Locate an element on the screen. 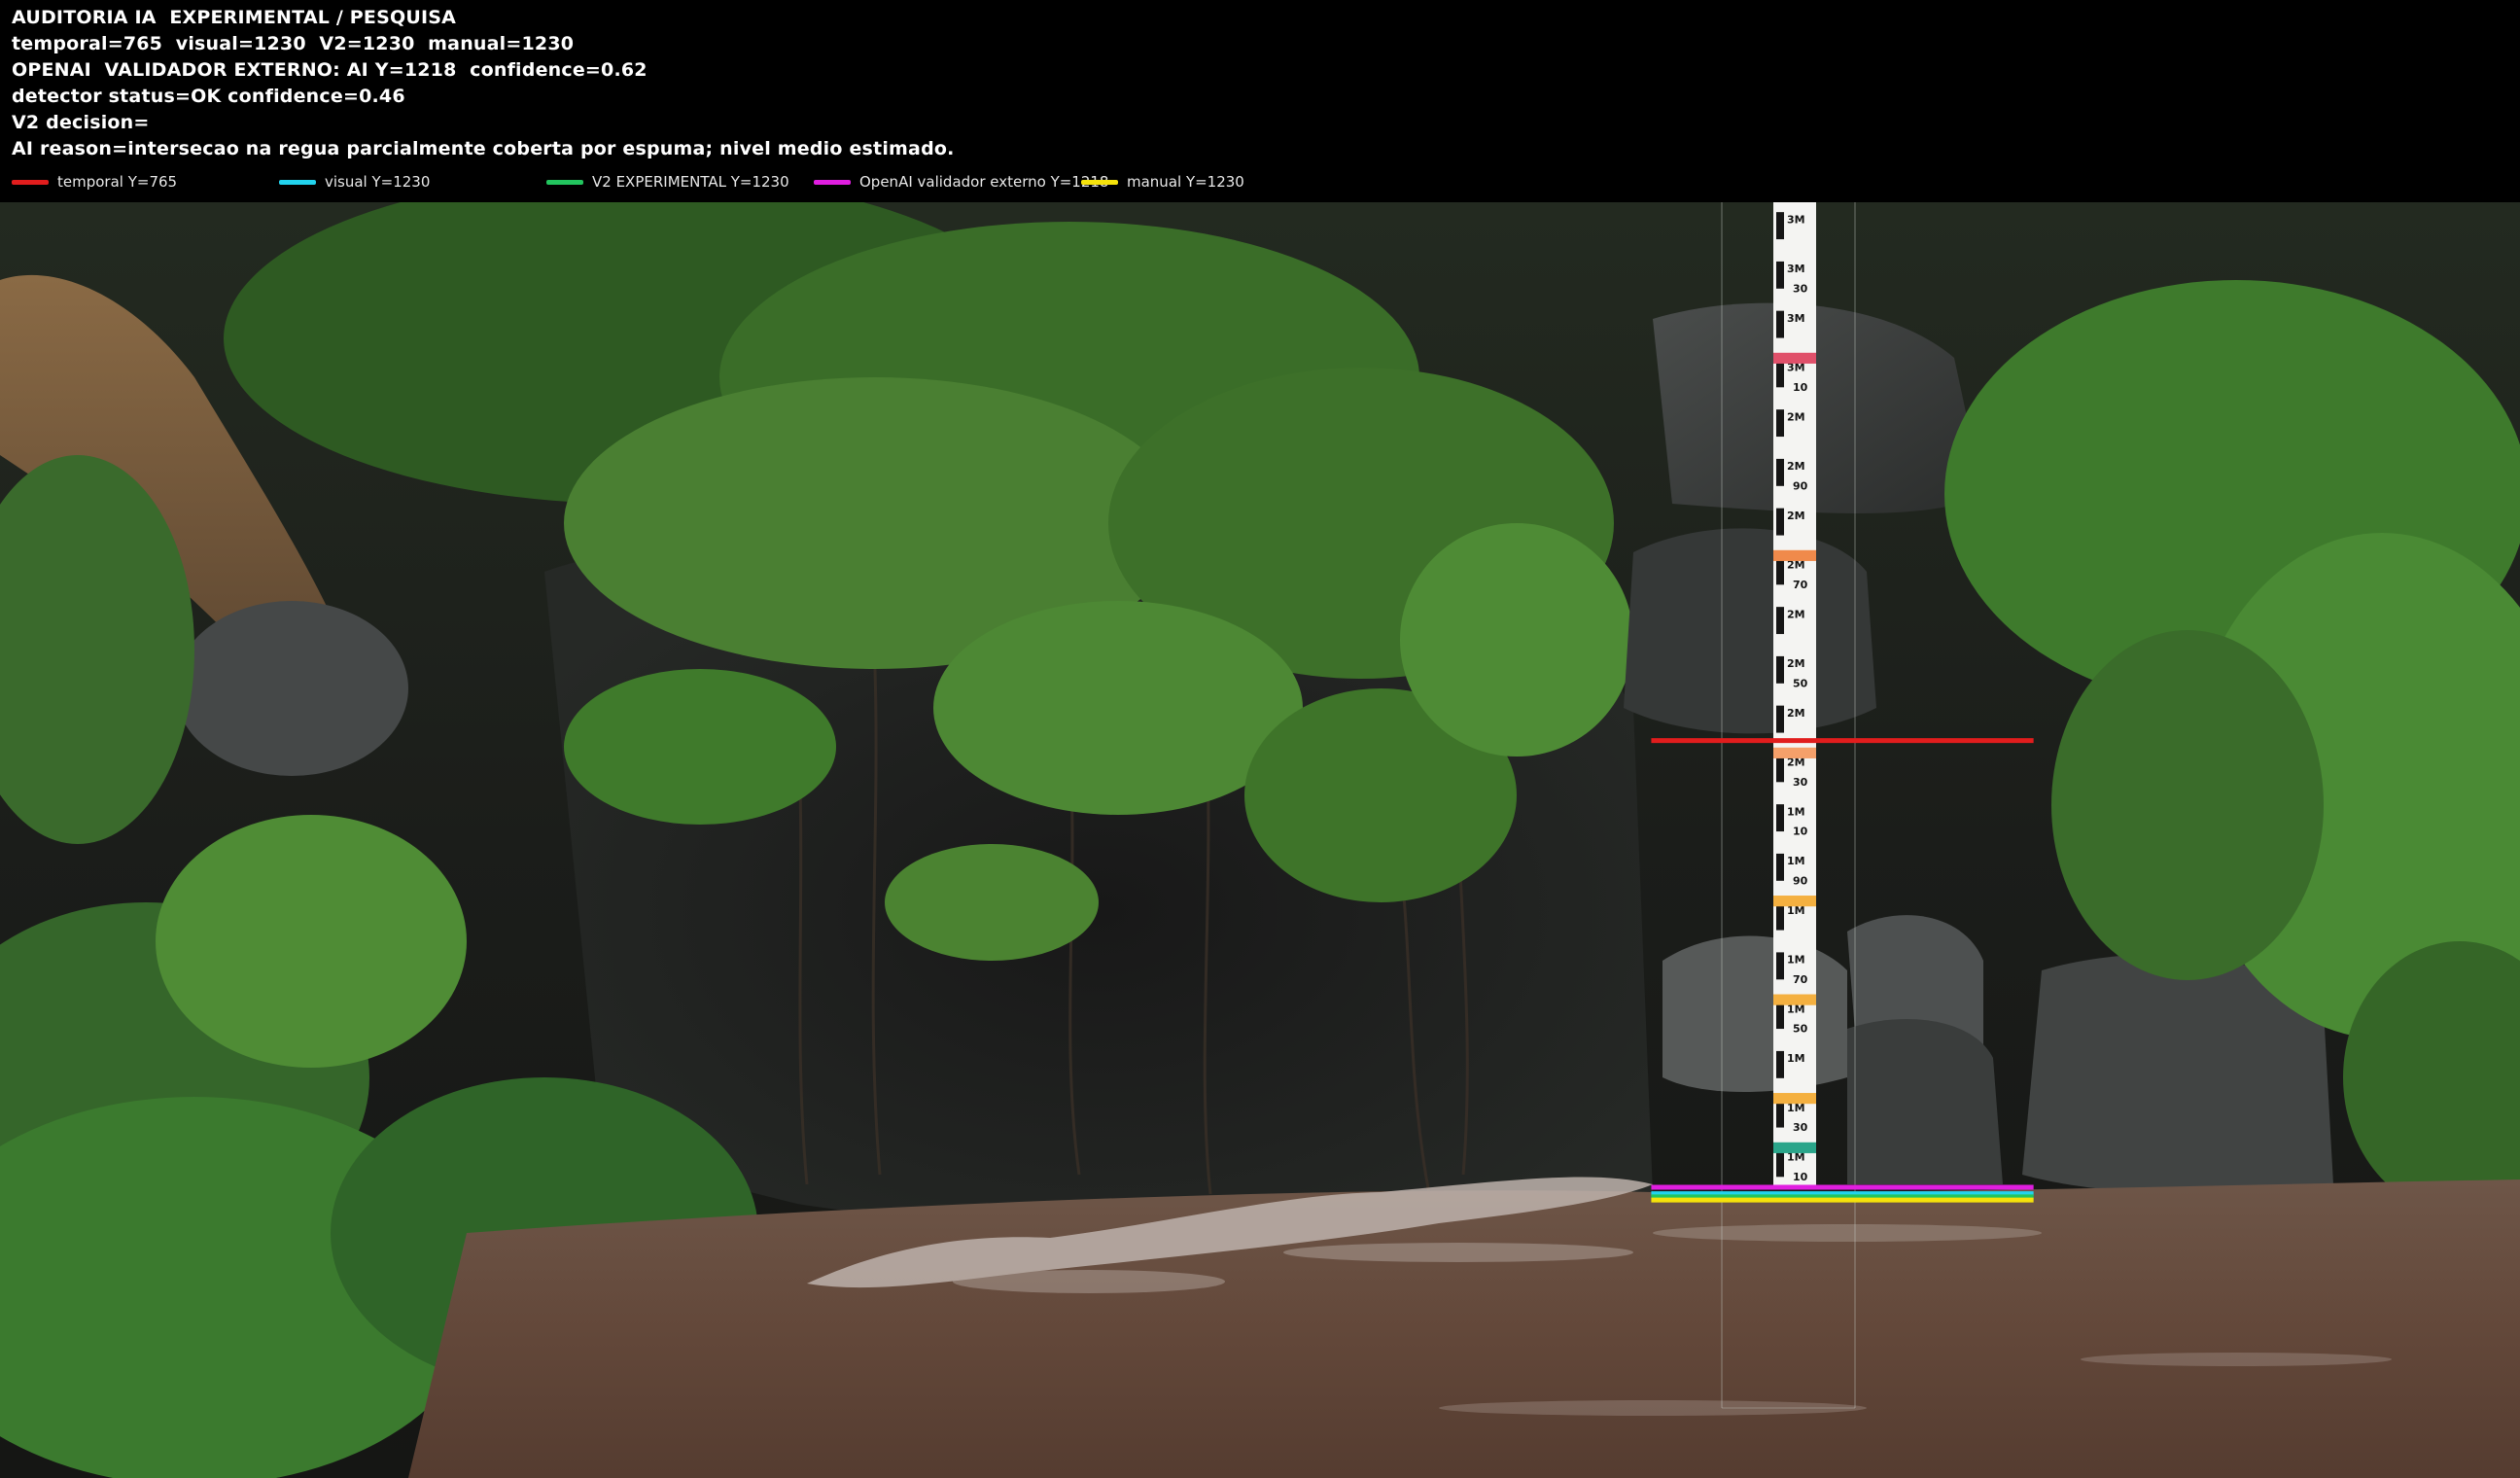 The height and width of the screenshot is (1478, 2520). legend-item-manual: manual Y=1230 is located at coordinates (1162, 182).